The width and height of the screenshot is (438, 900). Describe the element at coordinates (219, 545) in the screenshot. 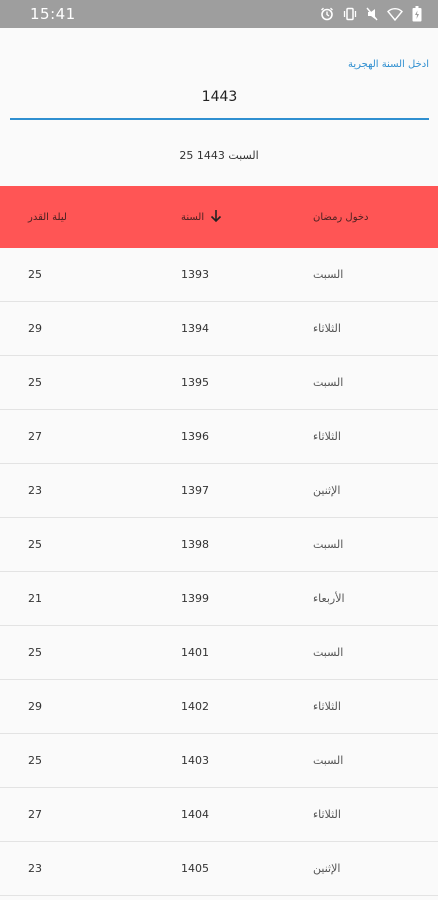

I see `table-row: 25 1398 السبت` at that location.